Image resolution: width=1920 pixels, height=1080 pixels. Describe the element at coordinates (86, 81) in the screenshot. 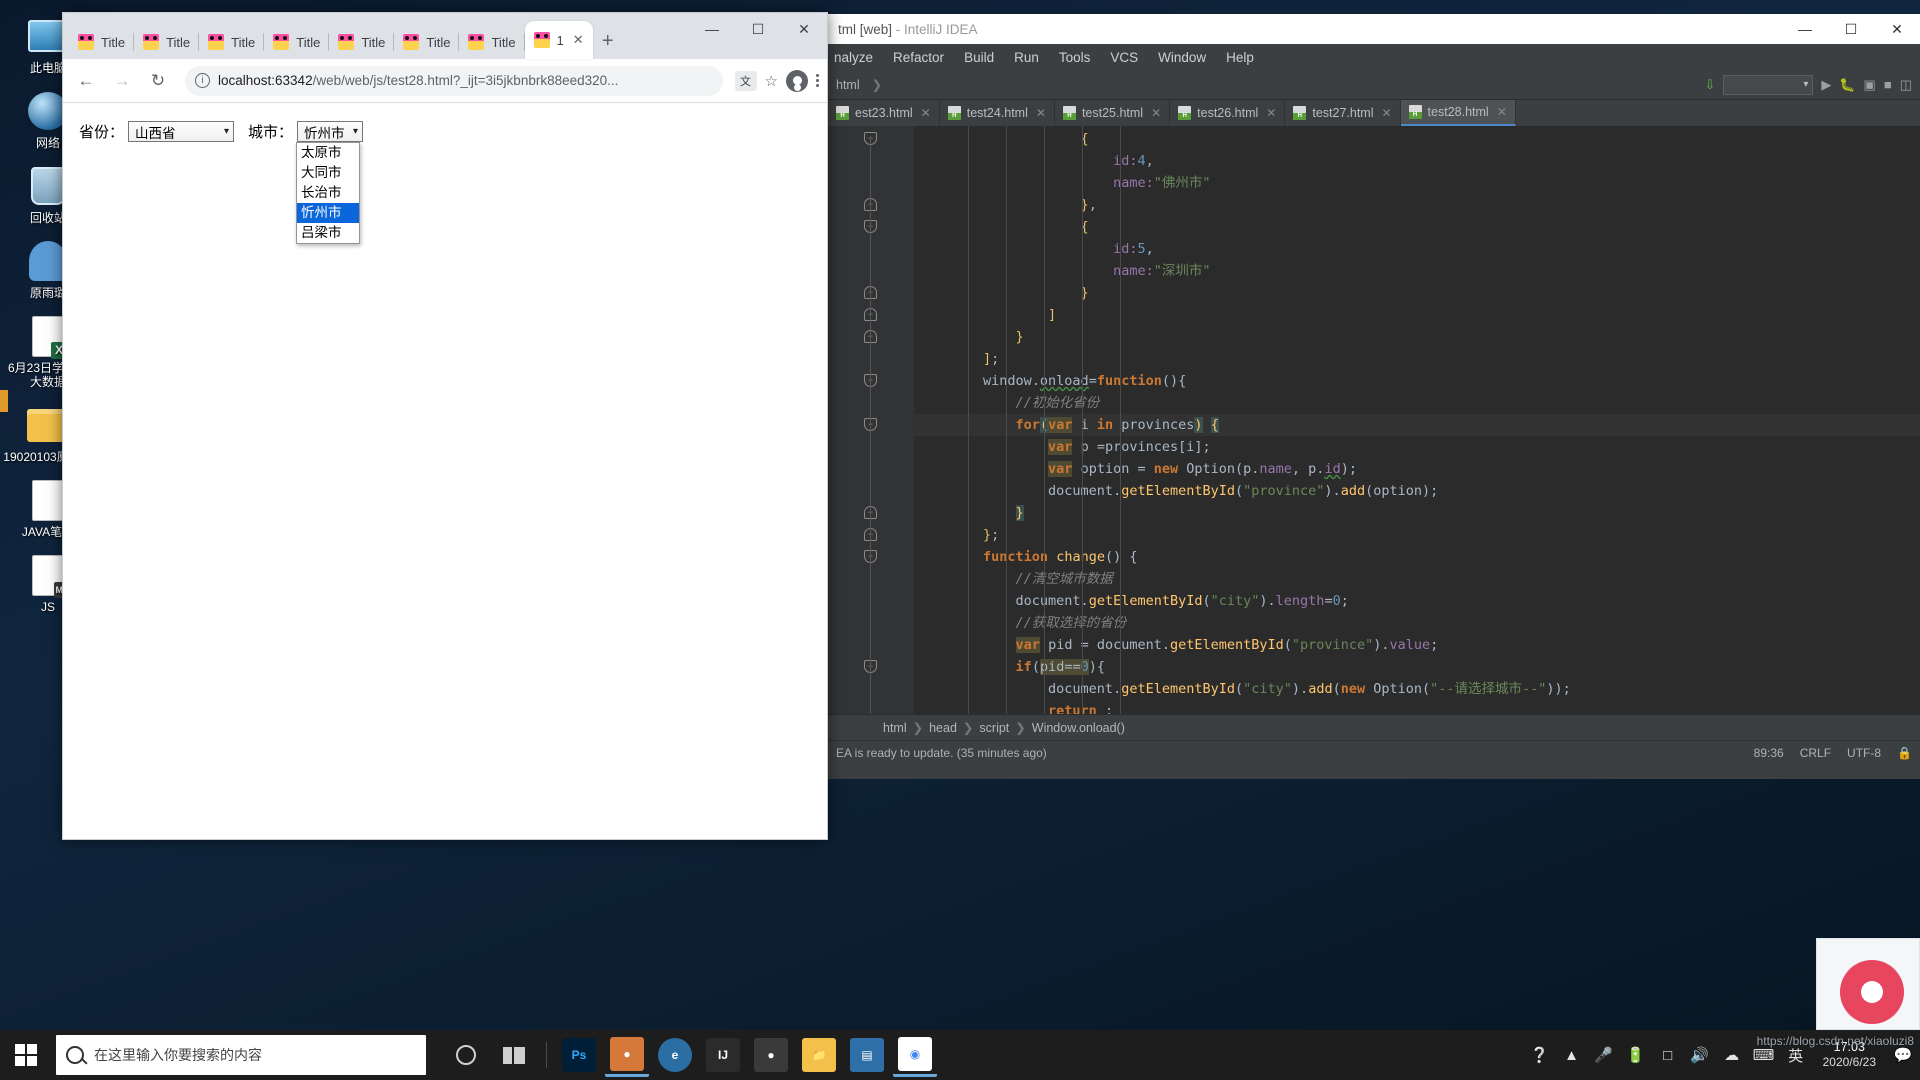

I see `back-button: ←` at that location.